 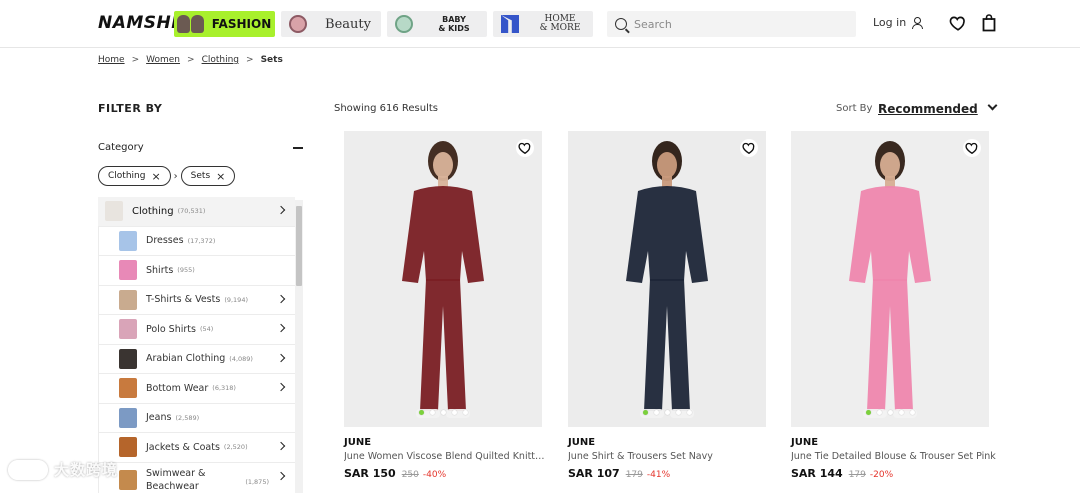 What do you see at coordinates (958, 23) in the screenshot?
I see `wishlist-heart-icon` at bounding box center [958, 23].